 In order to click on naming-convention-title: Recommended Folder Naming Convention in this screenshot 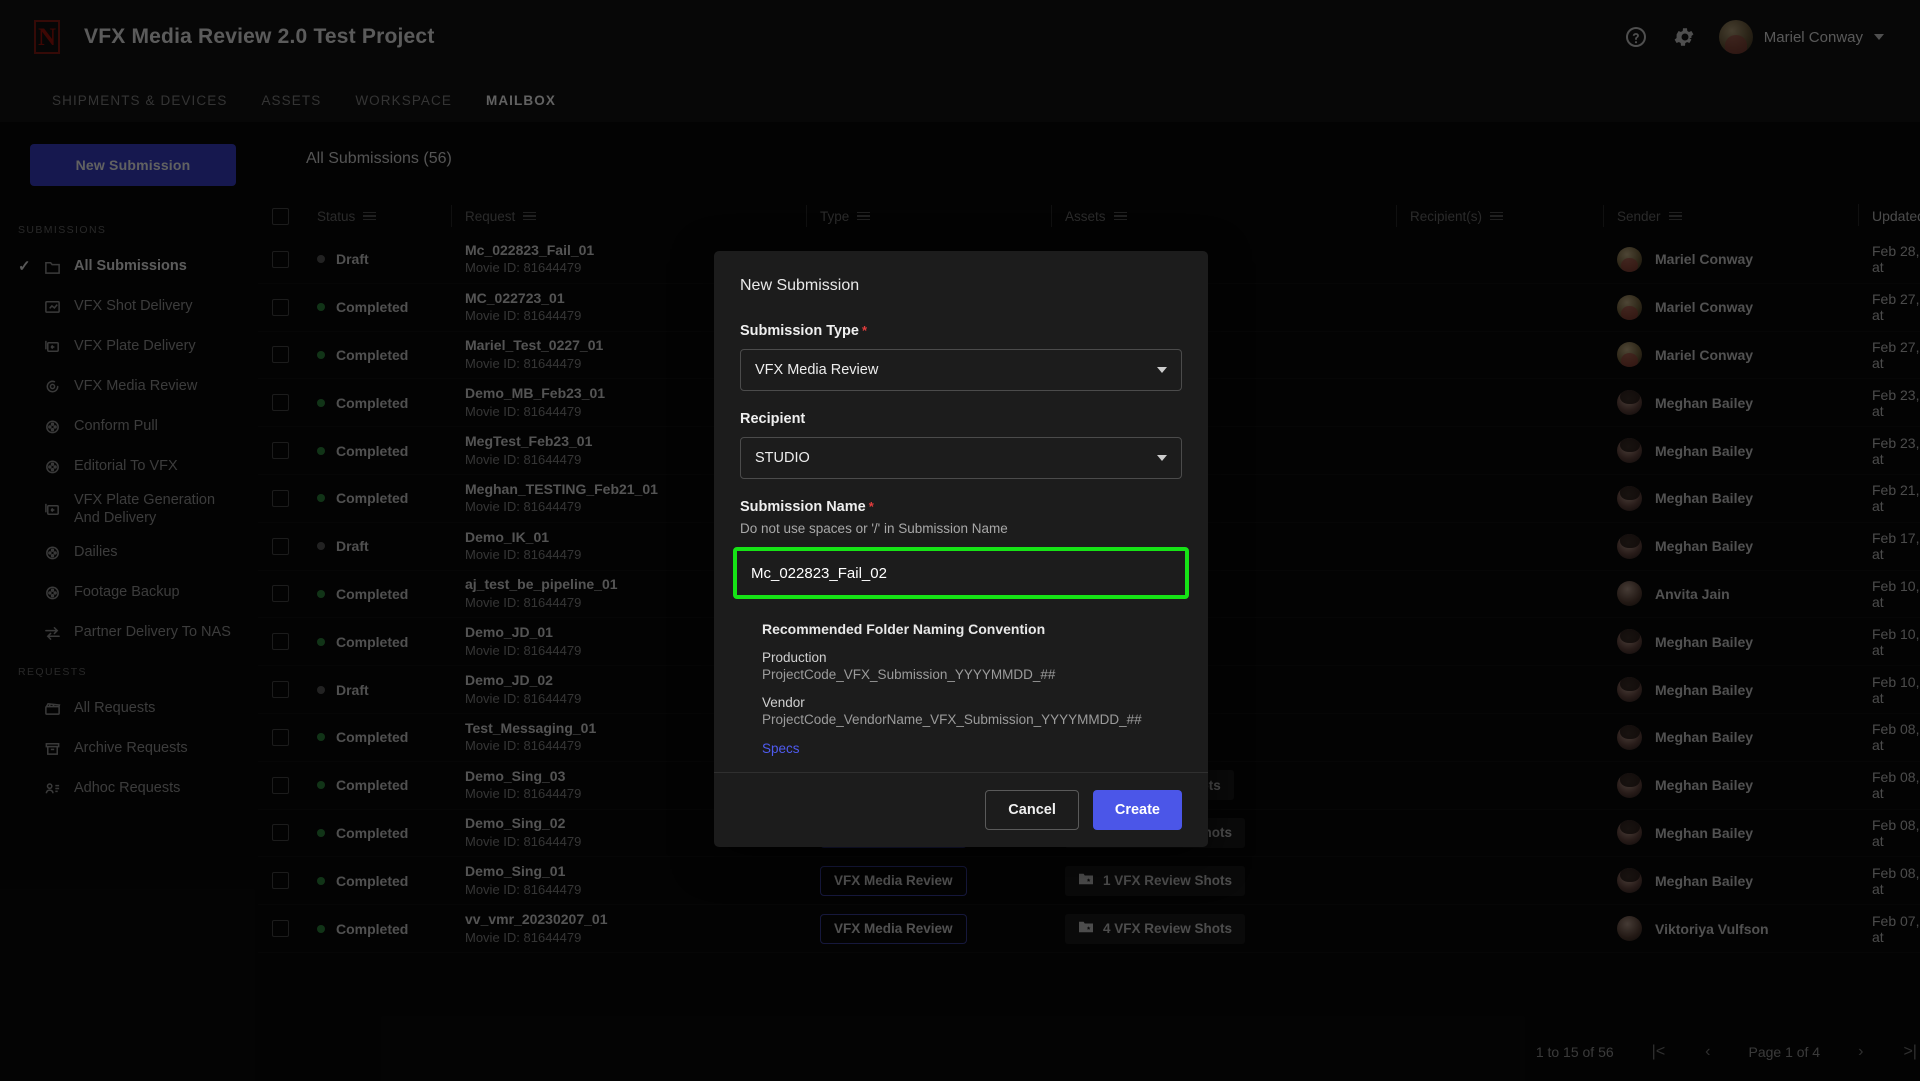, I will do `click(904, 629)`.